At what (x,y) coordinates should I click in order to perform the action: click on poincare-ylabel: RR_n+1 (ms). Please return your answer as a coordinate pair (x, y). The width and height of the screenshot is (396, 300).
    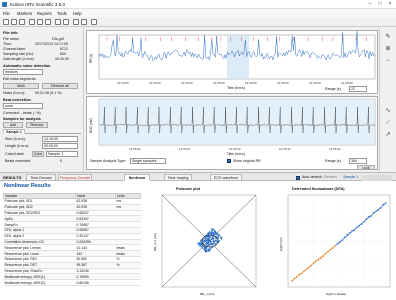
    Looking at the image, I should click on (155, 242).